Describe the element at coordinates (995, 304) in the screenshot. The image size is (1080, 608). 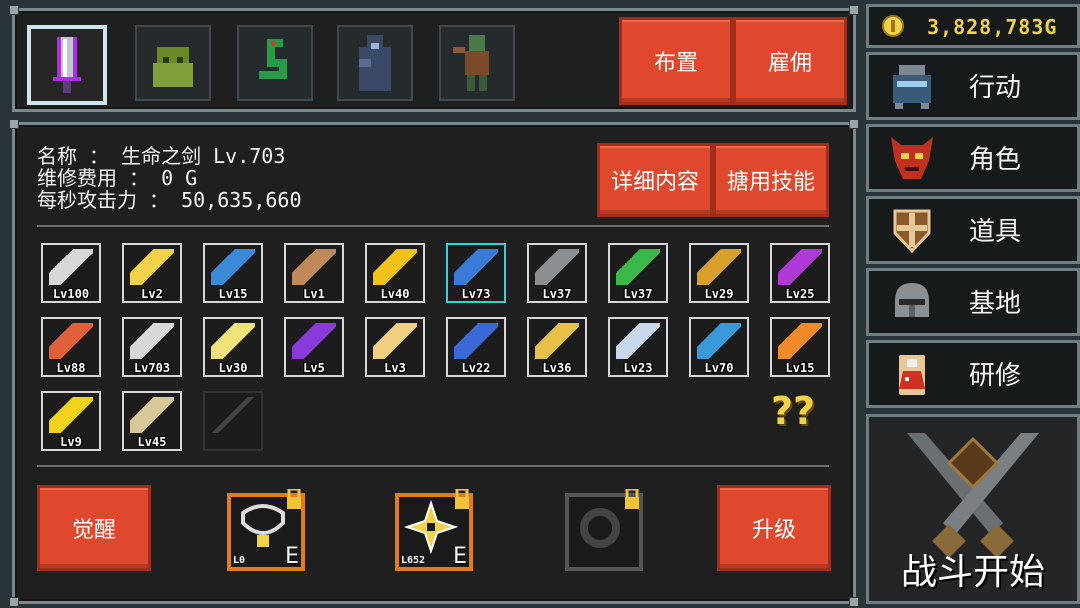
I see `menu-label: 基地` at that location.